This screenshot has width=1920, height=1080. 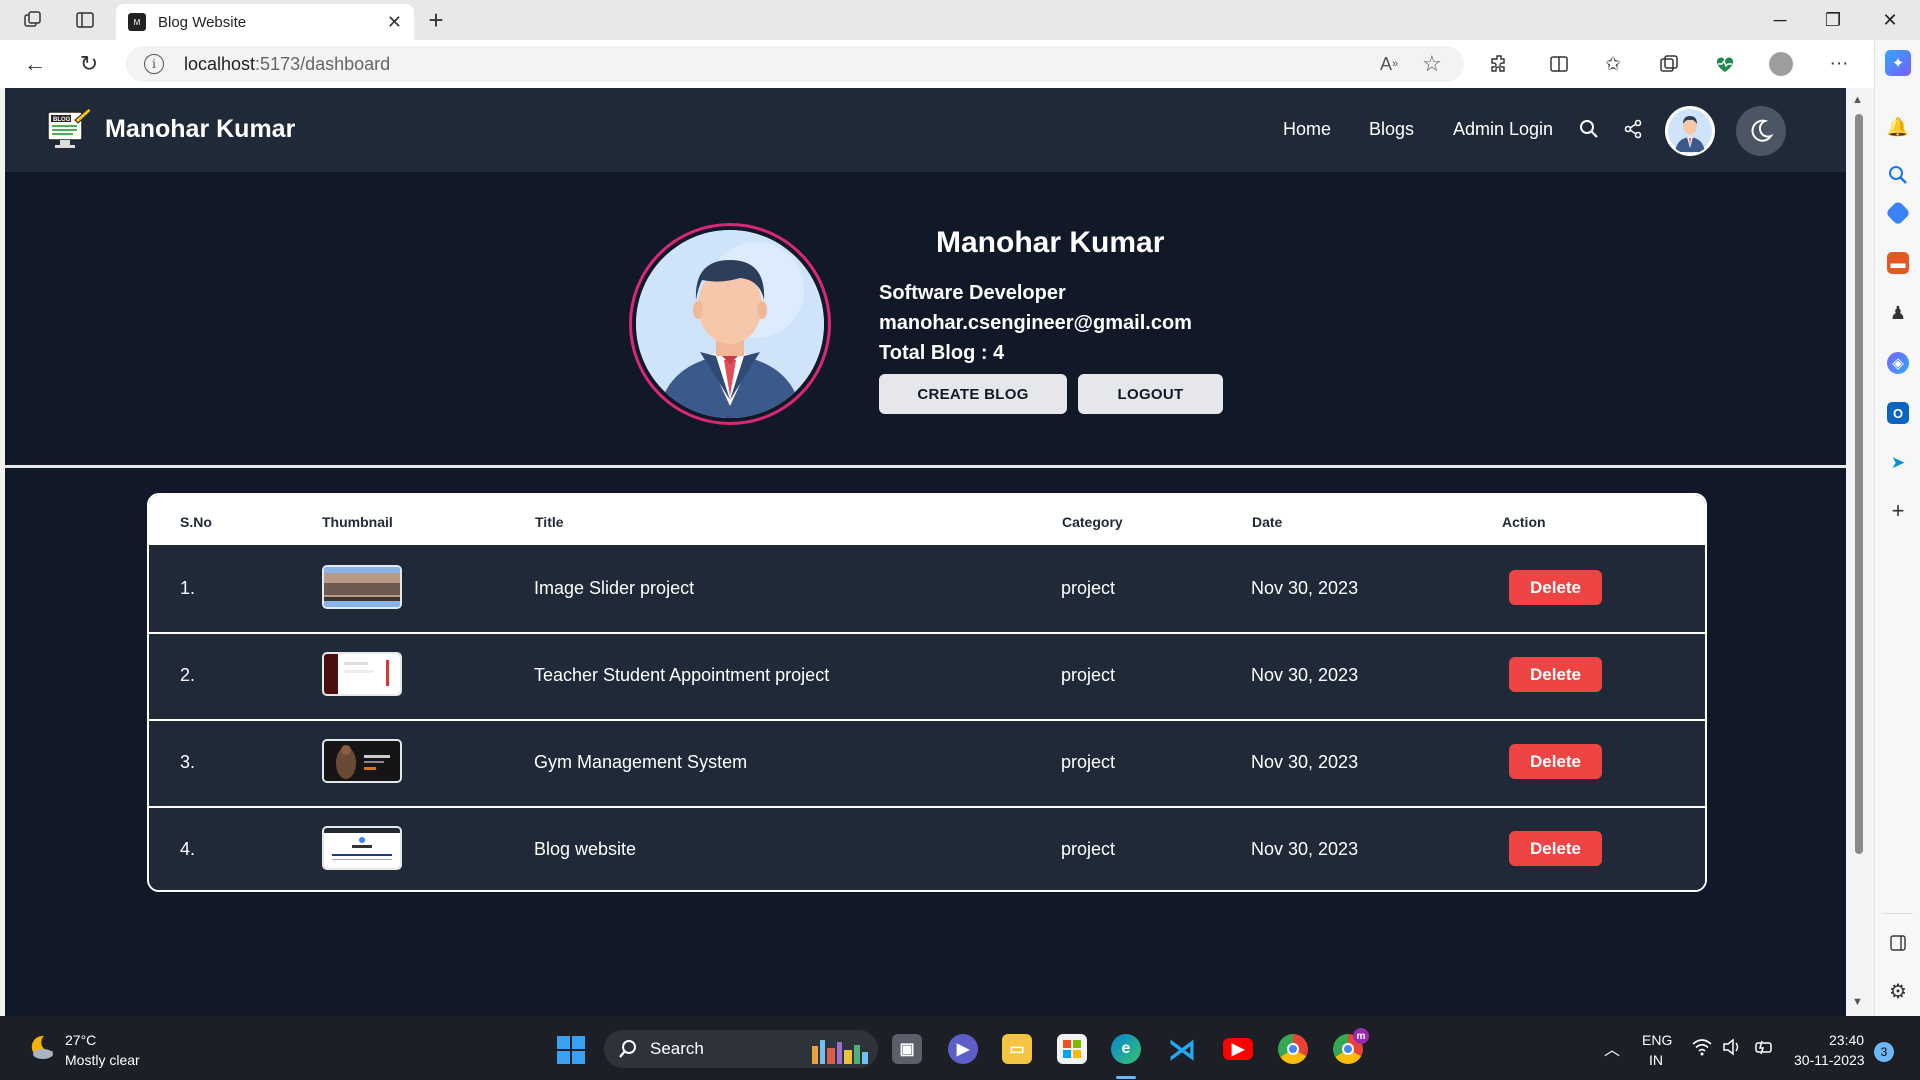 I want to click on user-avatar-button, so click(x=1690, y=131).